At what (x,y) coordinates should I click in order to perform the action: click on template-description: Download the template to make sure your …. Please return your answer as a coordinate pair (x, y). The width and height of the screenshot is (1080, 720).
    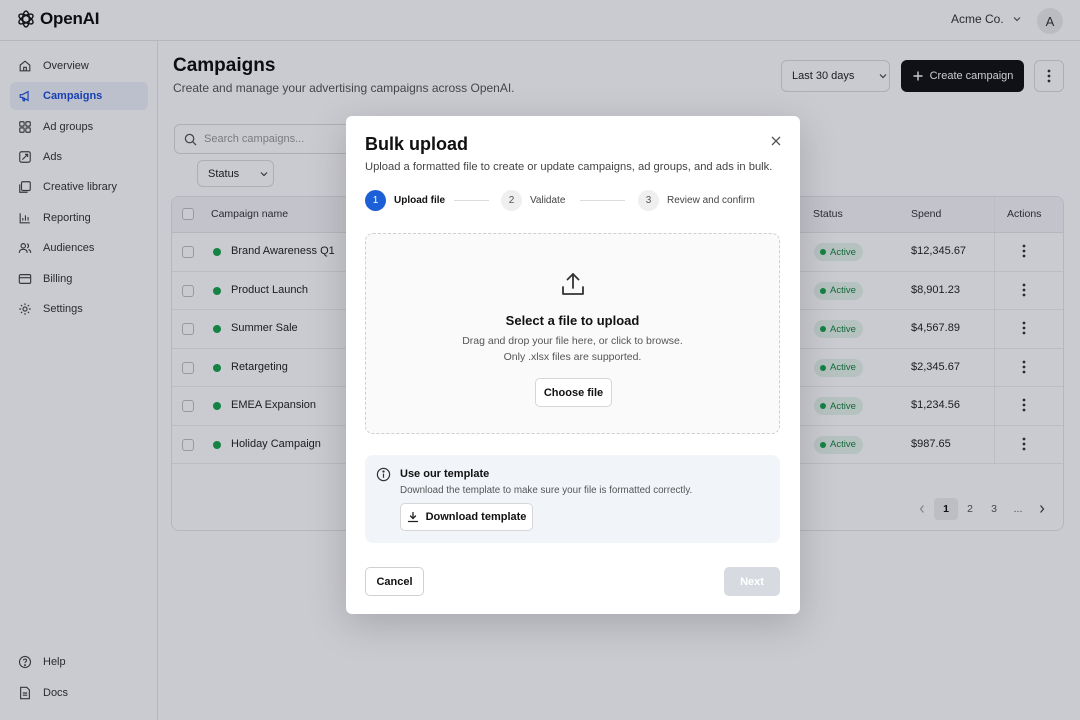
    Looking at the image, I should click on (546, 490).